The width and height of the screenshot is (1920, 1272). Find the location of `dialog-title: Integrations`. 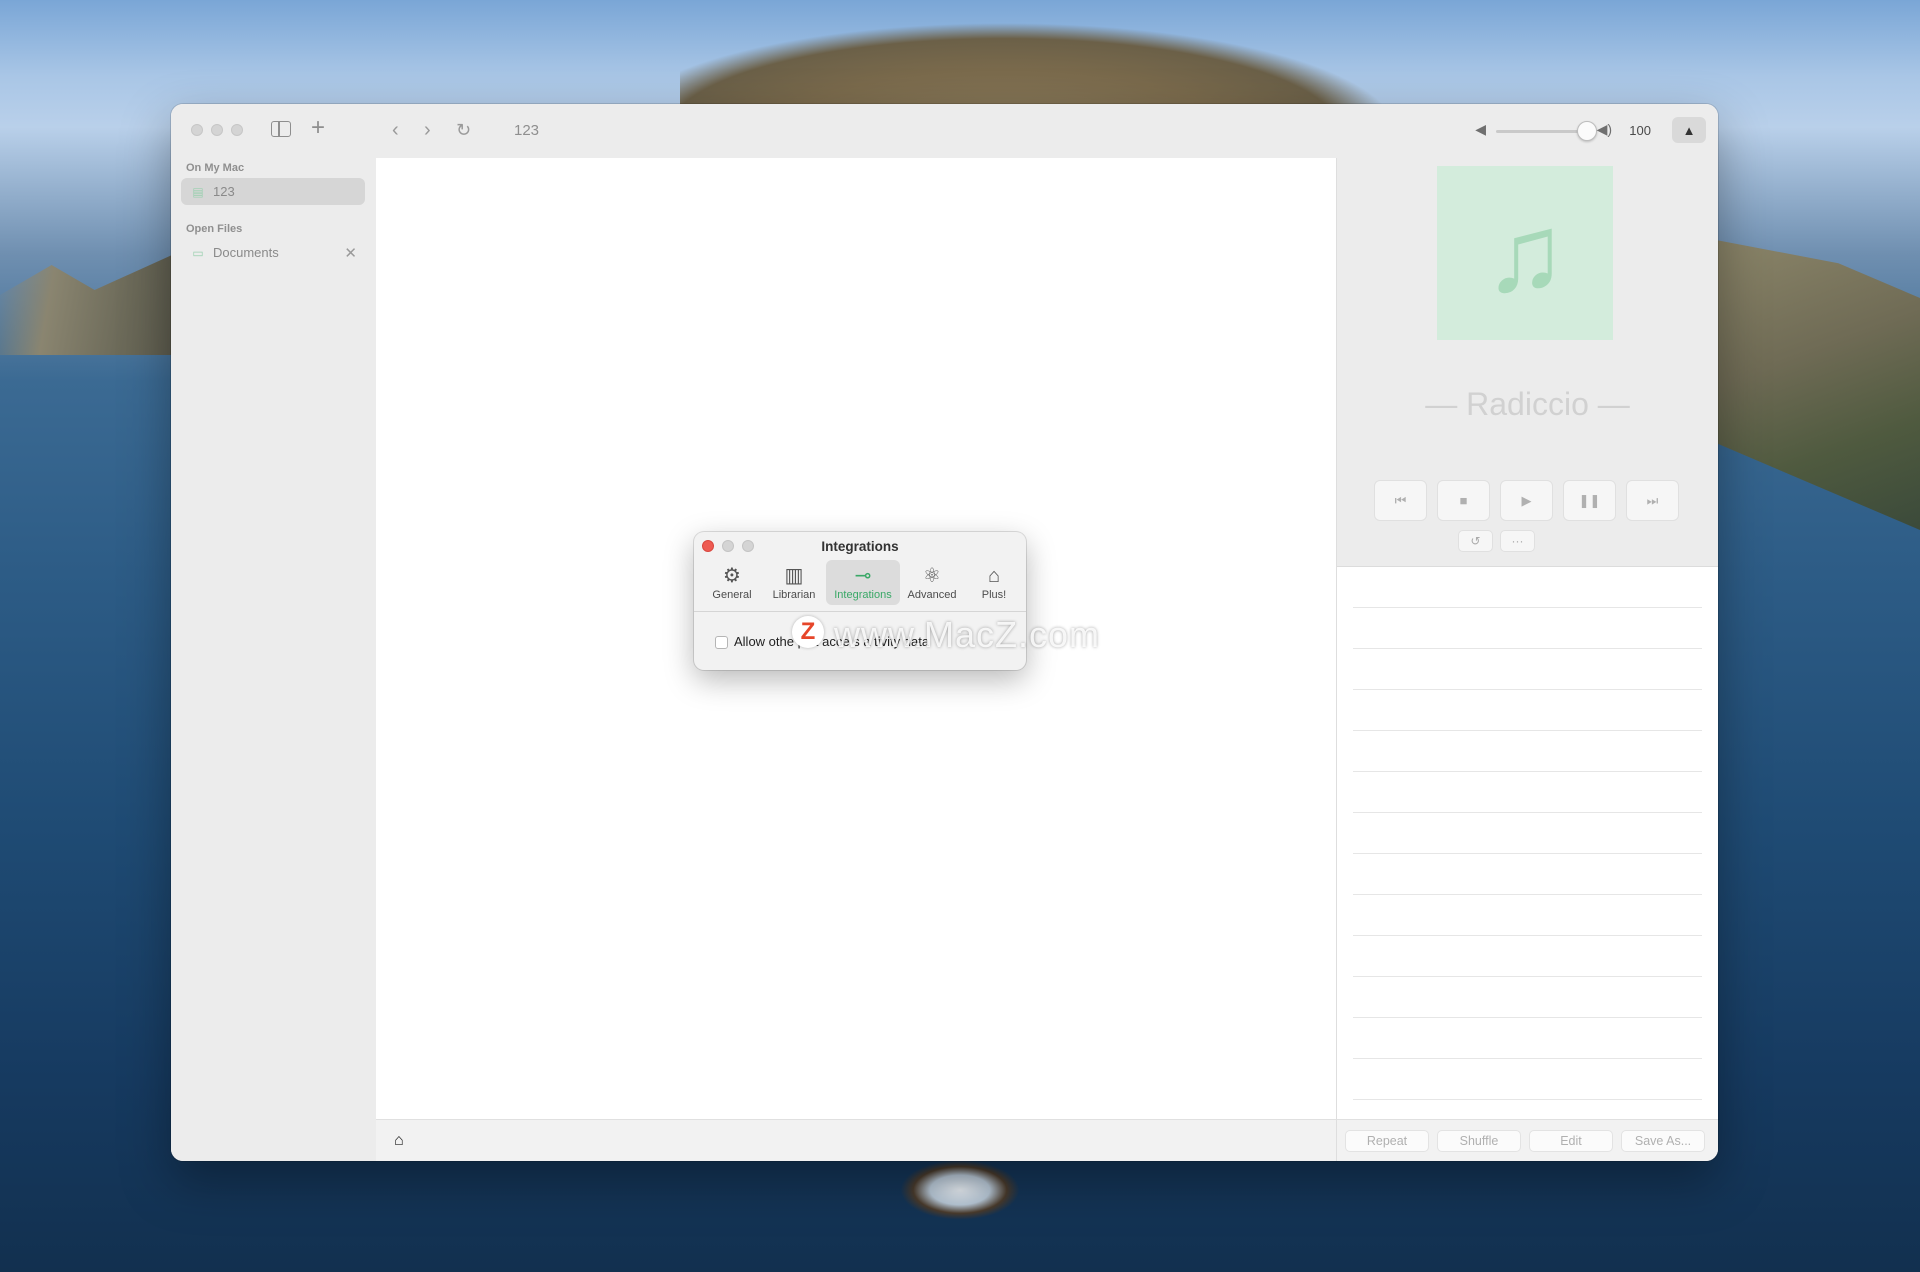

dialog-title: Integrations is located at coordinates (860, 546).